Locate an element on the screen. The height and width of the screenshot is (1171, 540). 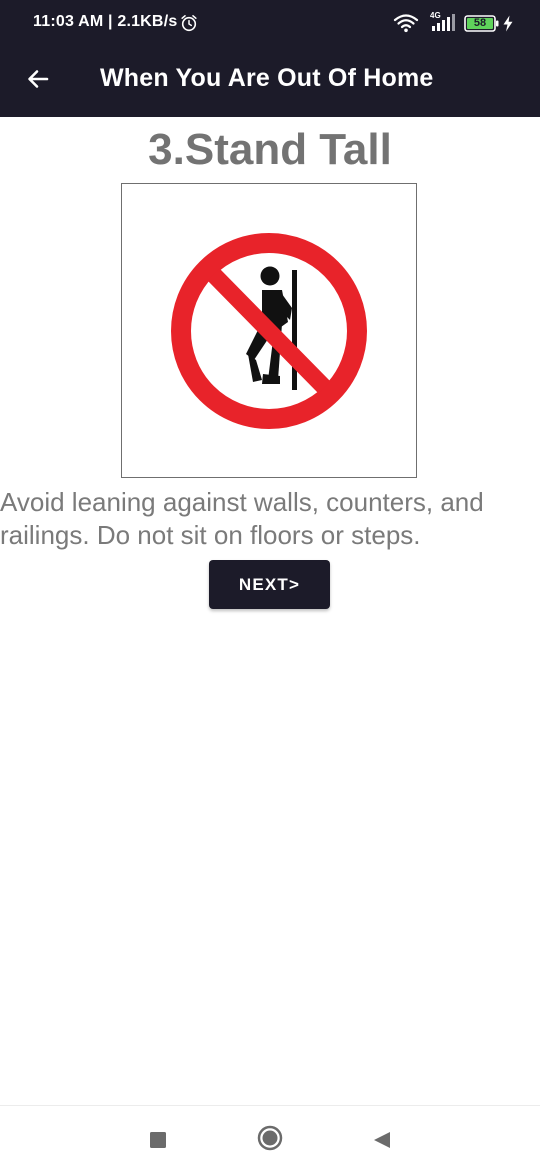
page-title: 3.Stand Tall is located at coordinates (270, 149).